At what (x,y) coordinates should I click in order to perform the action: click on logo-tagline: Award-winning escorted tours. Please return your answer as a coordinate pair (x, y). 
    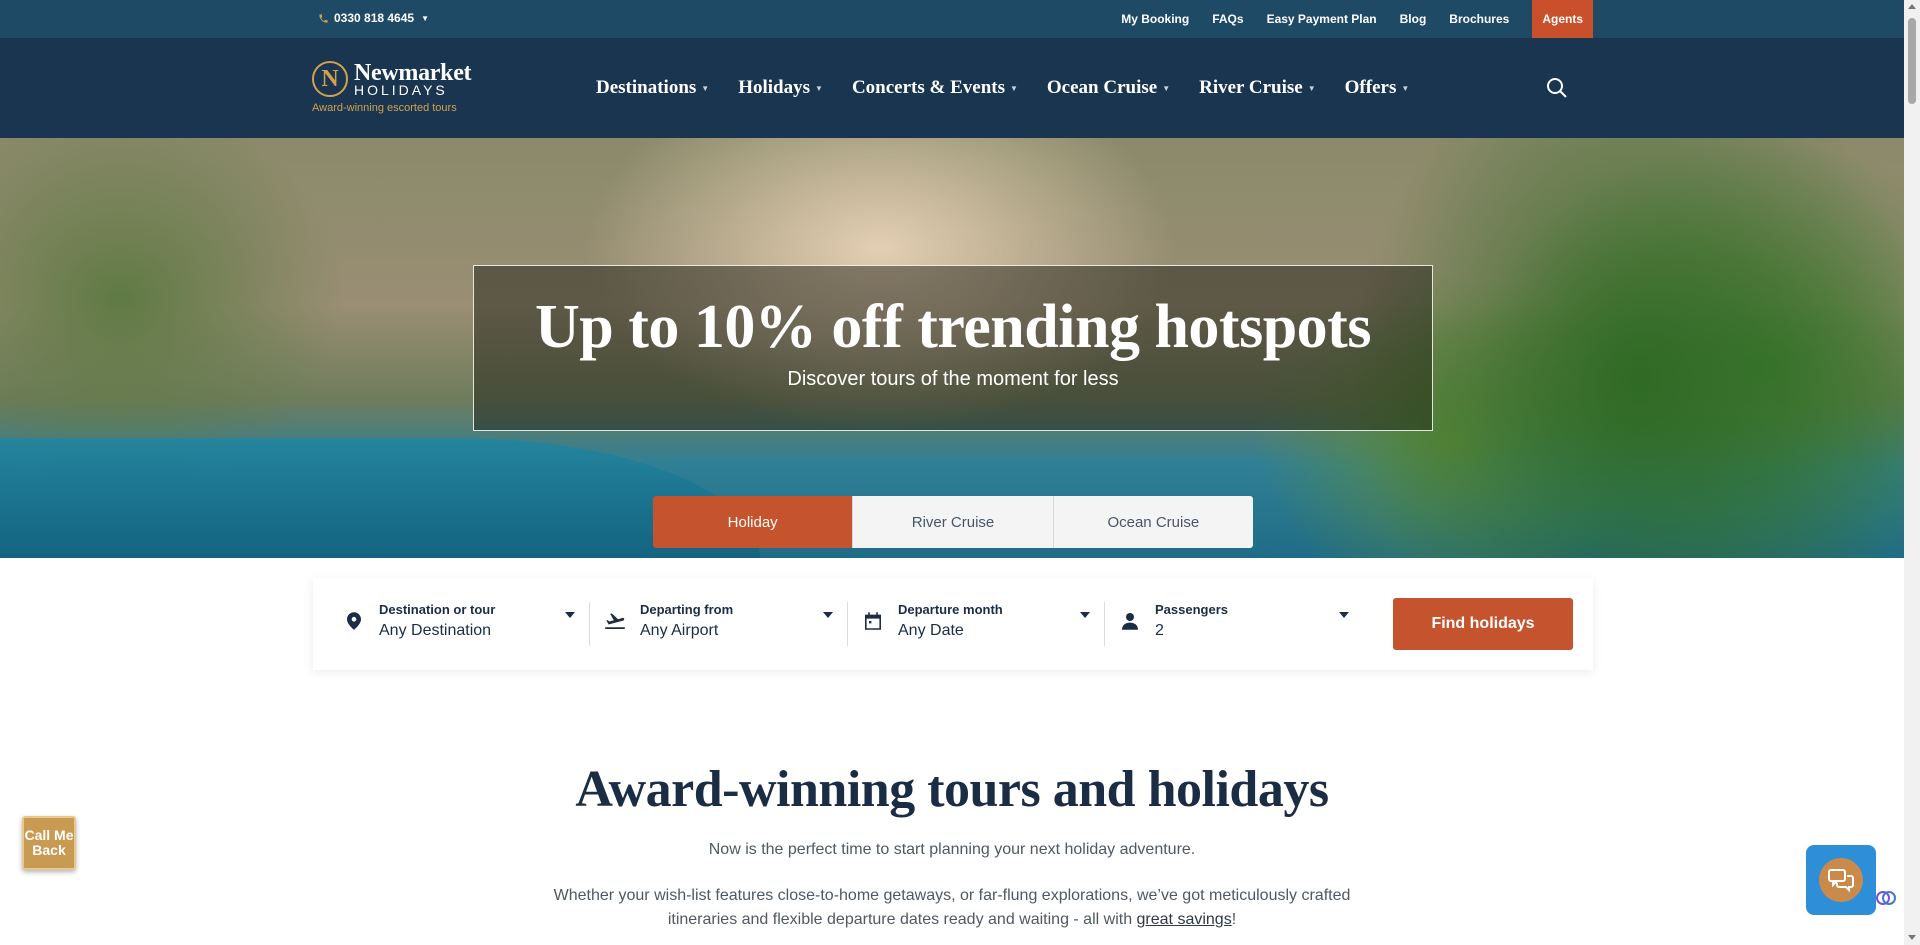
    Looking at the image, I should click on (384, 108).